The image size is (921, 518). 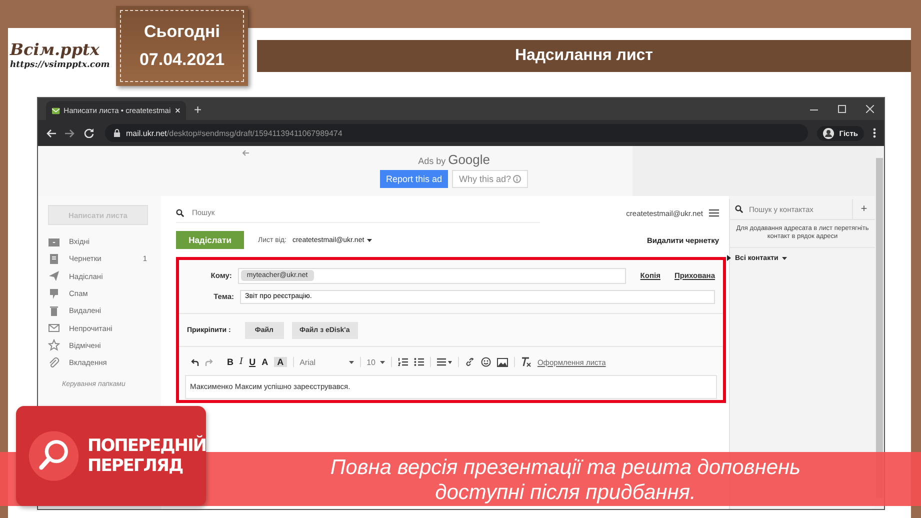 What do you see at coordinates (117, 133) in the screenshot?
I see `lock-icon` at bounding box center [117, 133].